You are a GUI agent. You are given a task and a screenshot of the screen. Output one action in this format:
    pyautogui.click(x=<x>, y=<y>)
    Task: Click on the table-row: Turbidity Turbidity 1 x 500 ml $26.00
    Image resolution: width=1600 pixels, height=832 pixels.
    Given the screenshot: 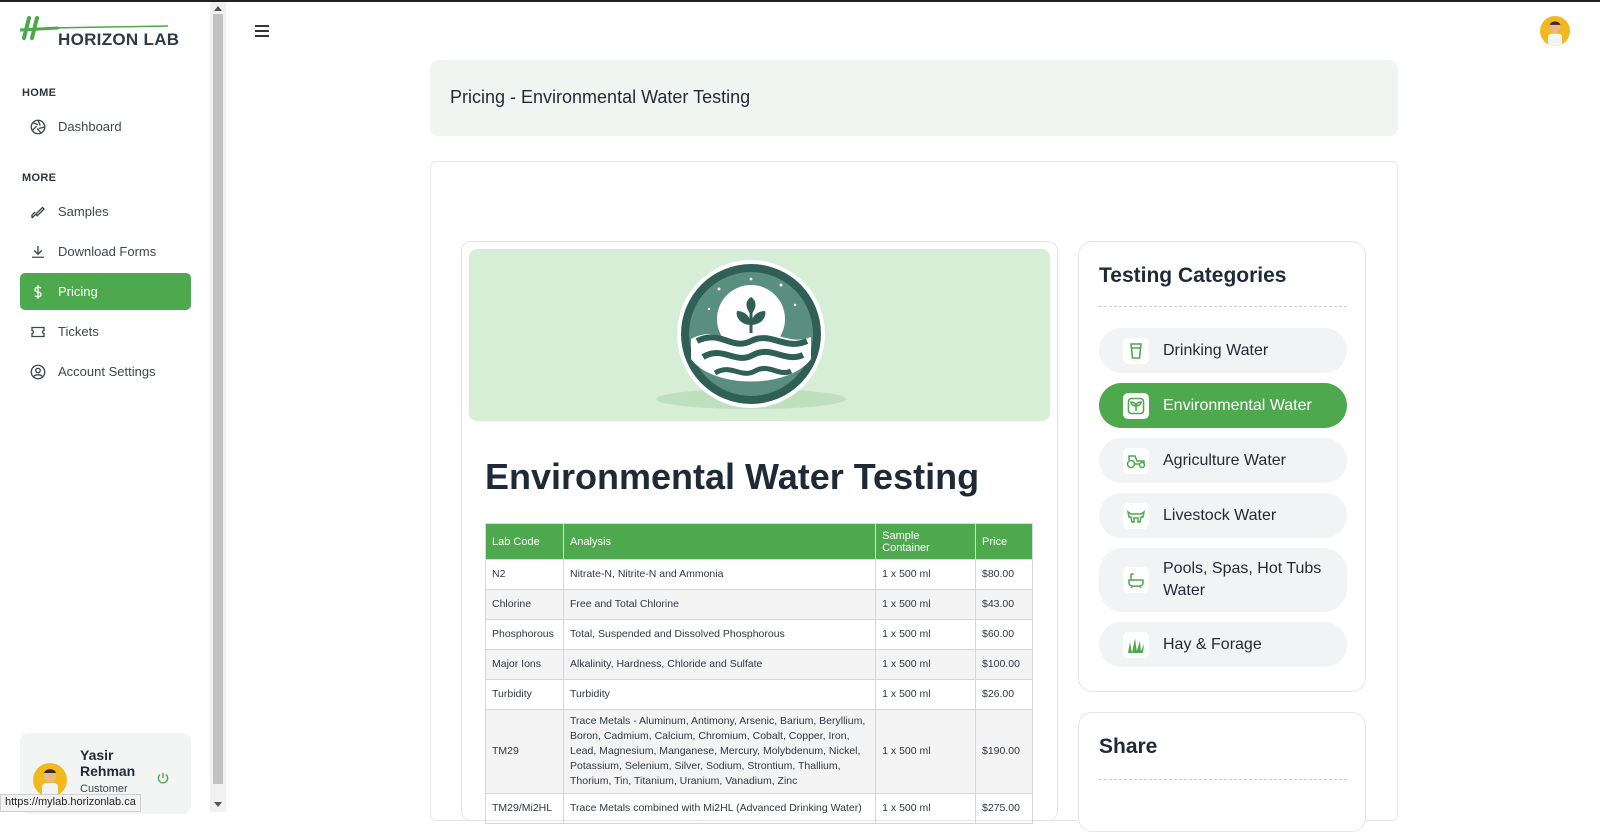 What is the action you would take?
    pyautogui.click(x=759, y=694)
    